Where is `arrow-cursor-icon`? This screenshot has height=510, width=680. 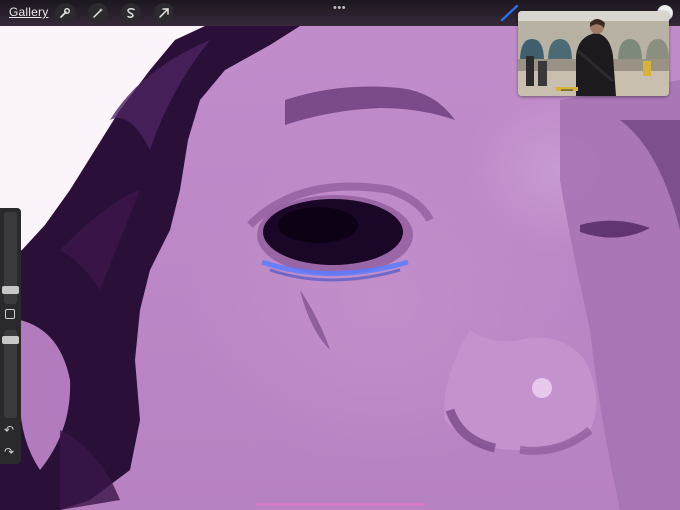 arrow-cursor-icon is located at coordinates (164, 13).